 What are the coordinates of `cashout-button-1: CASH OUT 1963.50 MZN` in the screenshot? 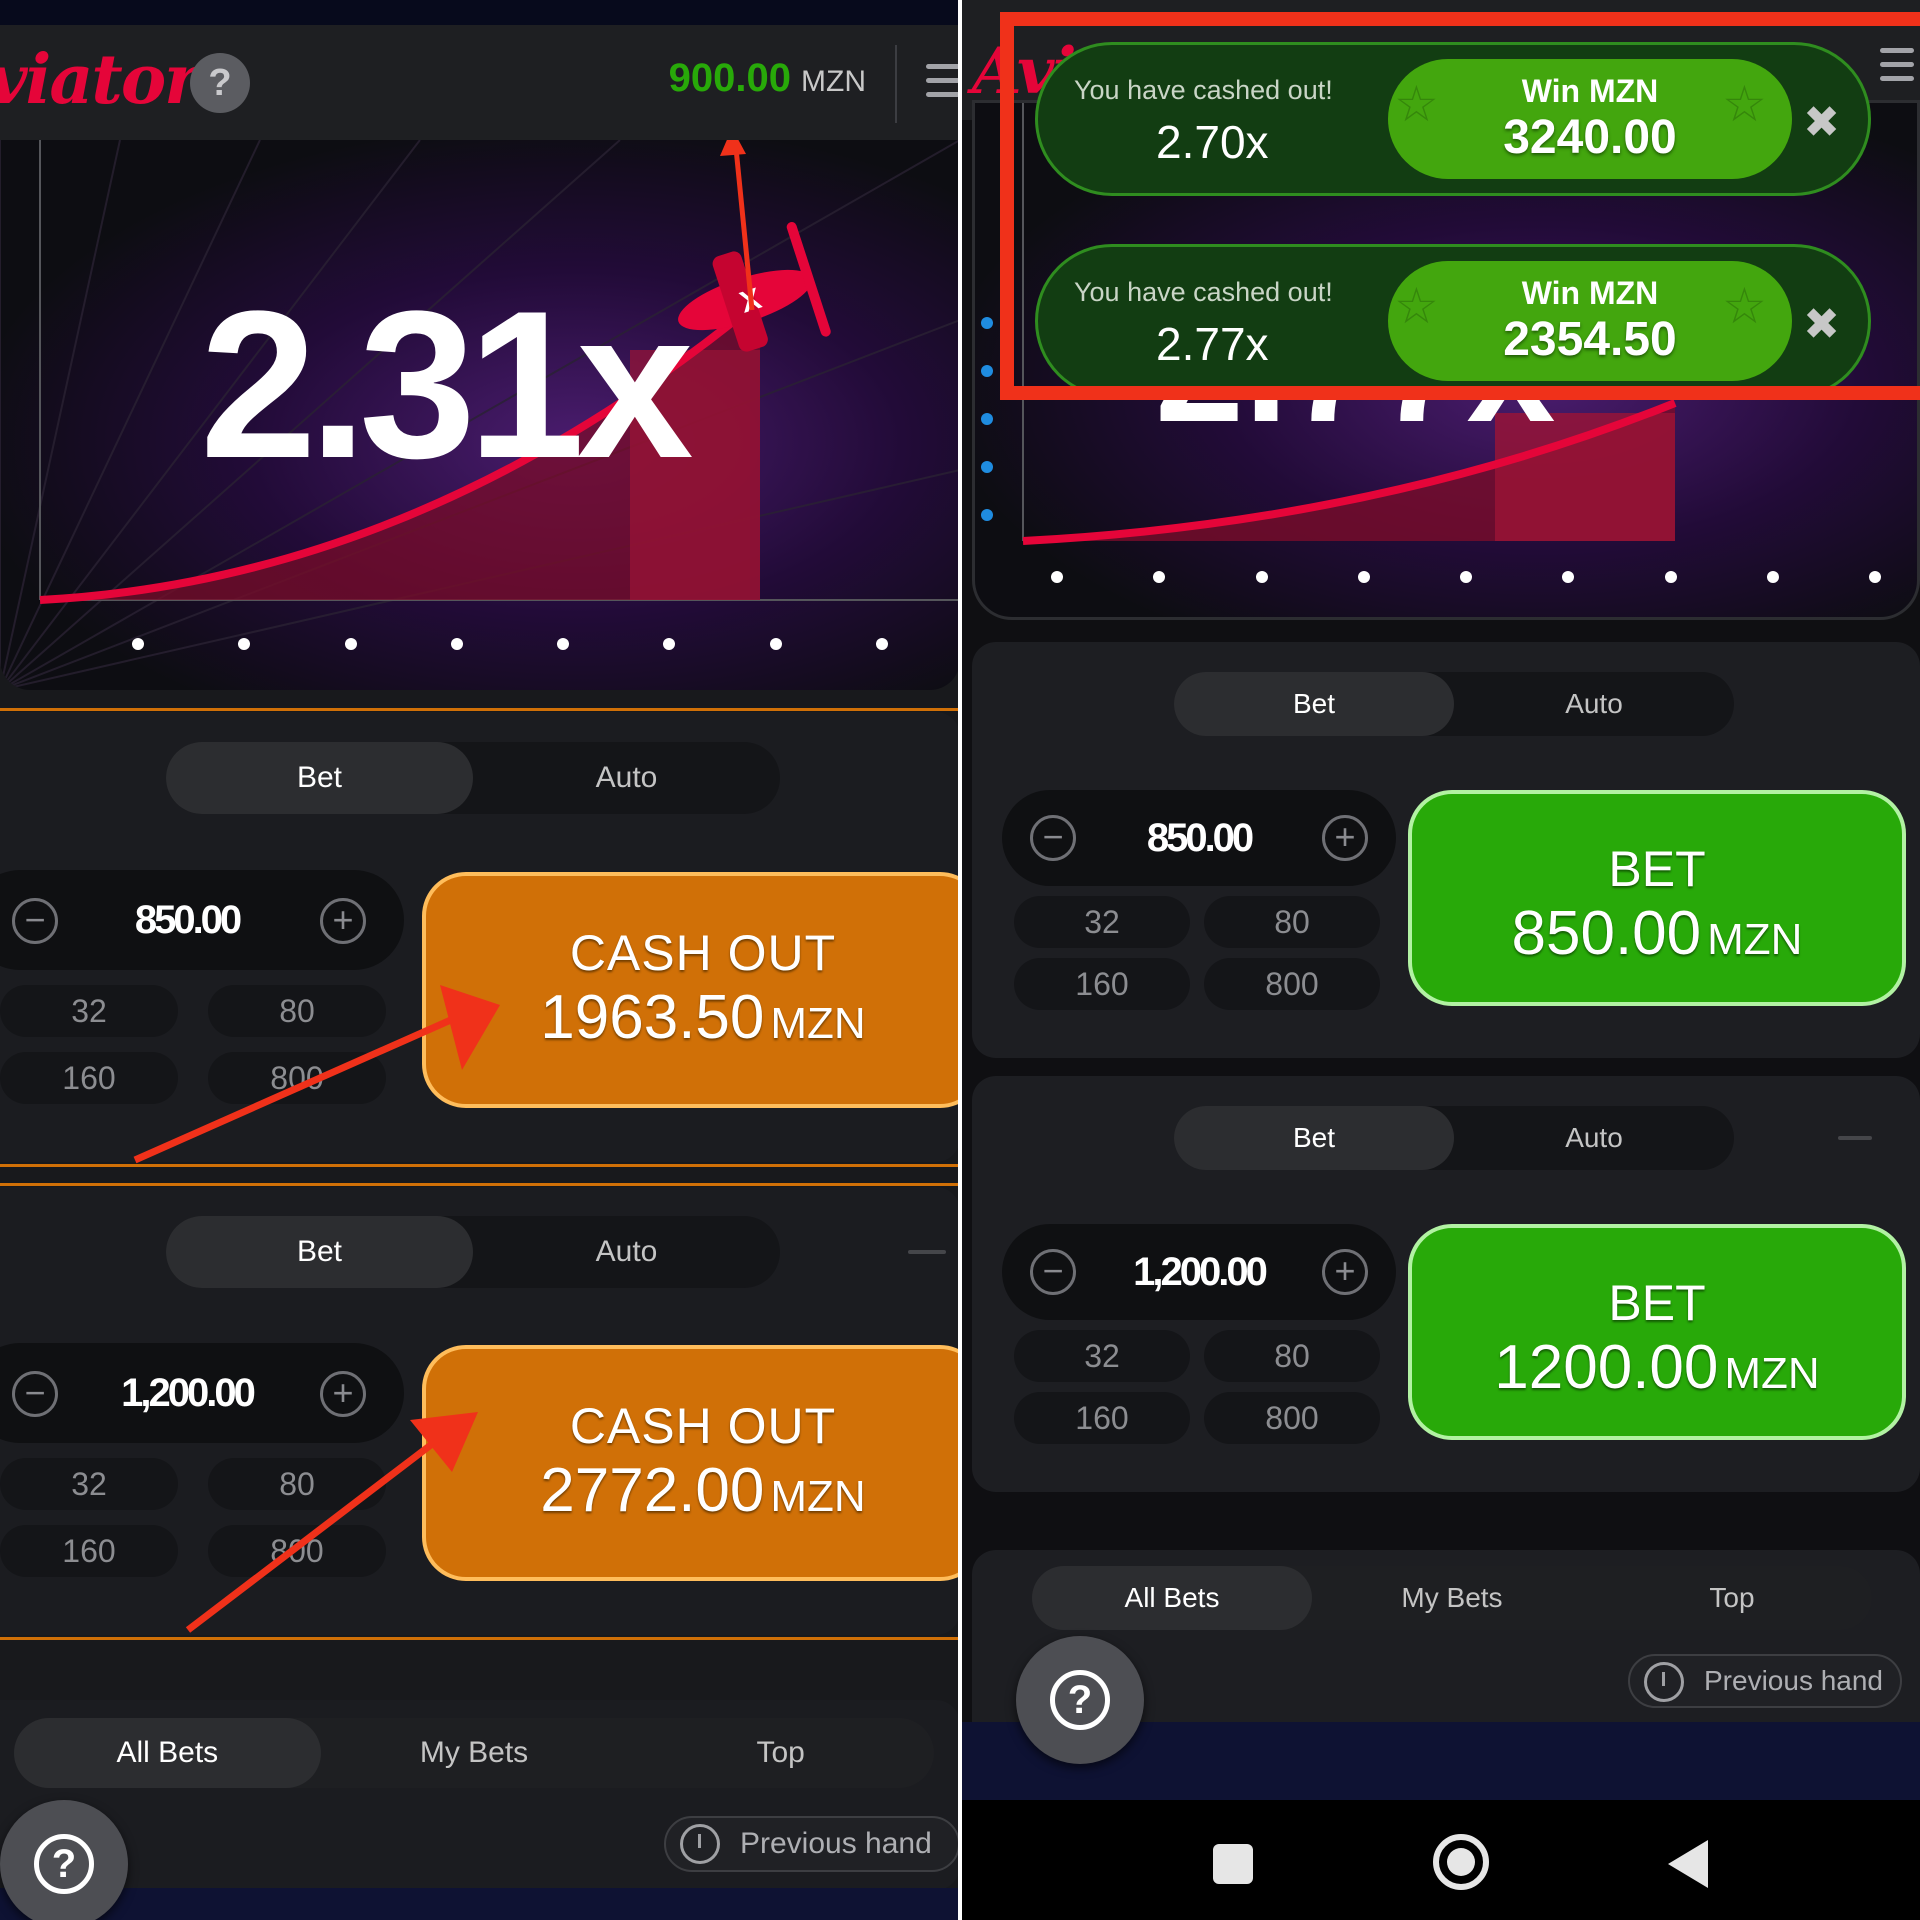 It's located at (691, 990).